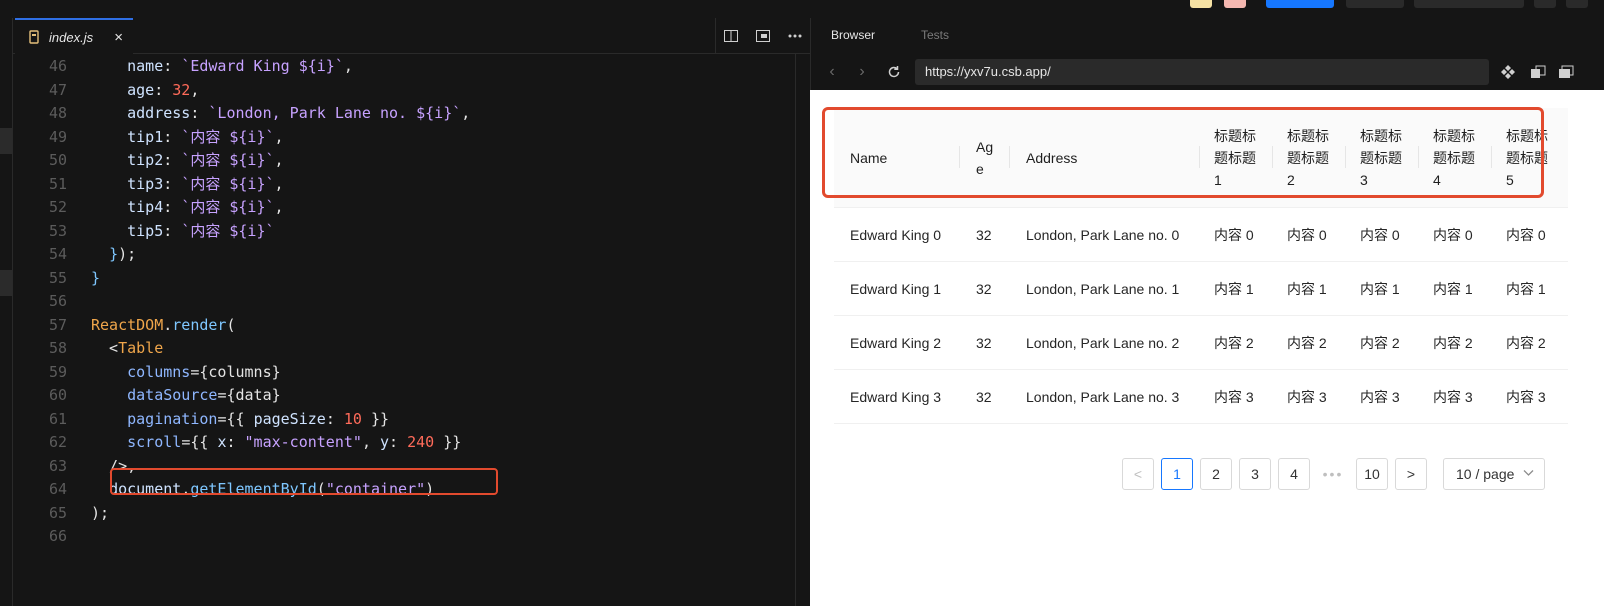 The height and width of the screenshot is (606, 1604). I want to click on page-size-value: 10 / page, so click(1485, 474).